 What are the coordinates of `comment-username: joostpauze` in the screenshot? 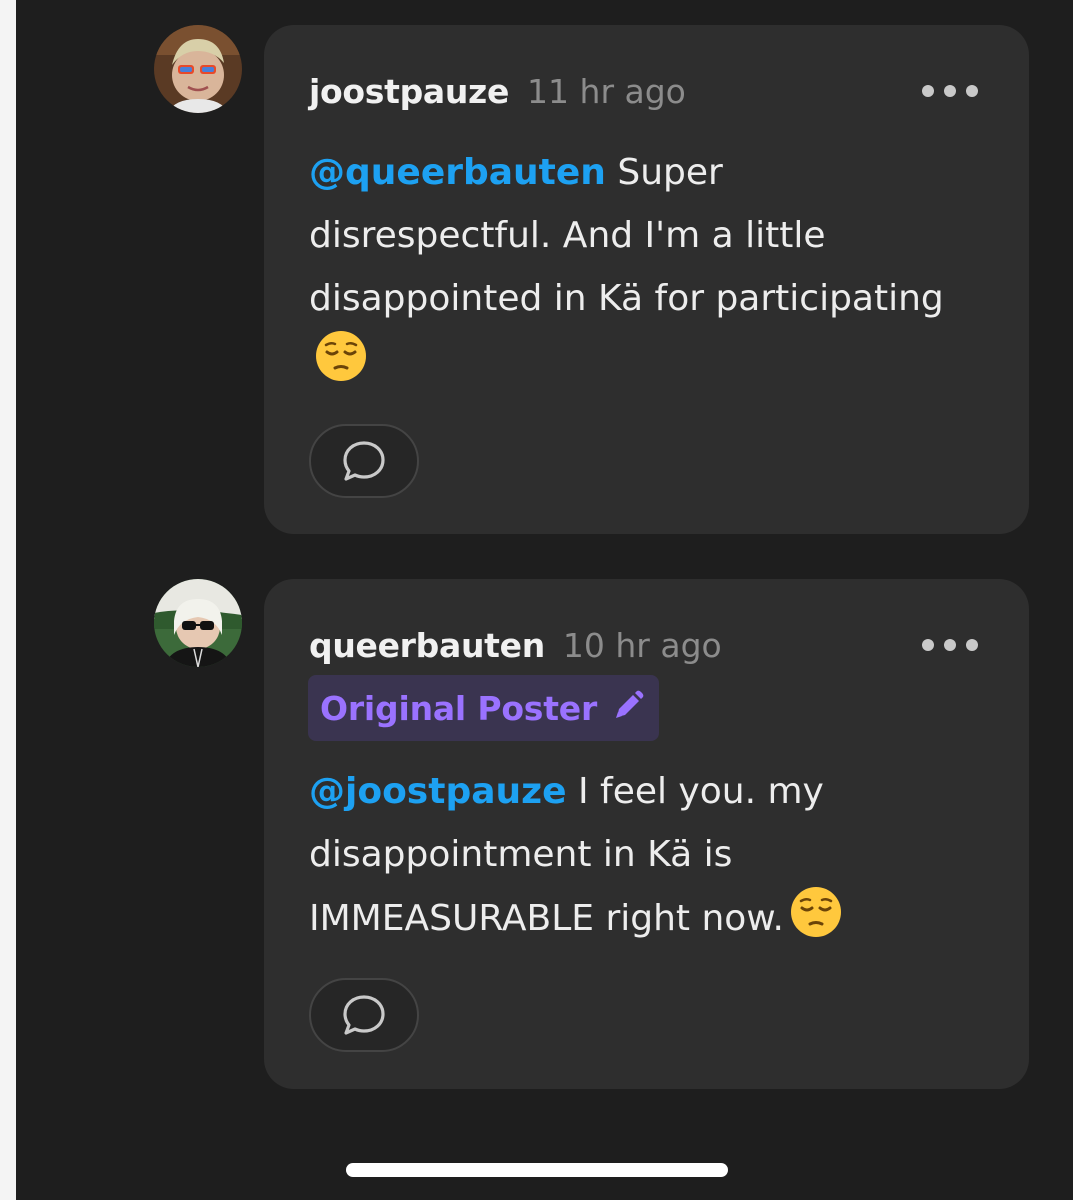 It's located at (409, 91).